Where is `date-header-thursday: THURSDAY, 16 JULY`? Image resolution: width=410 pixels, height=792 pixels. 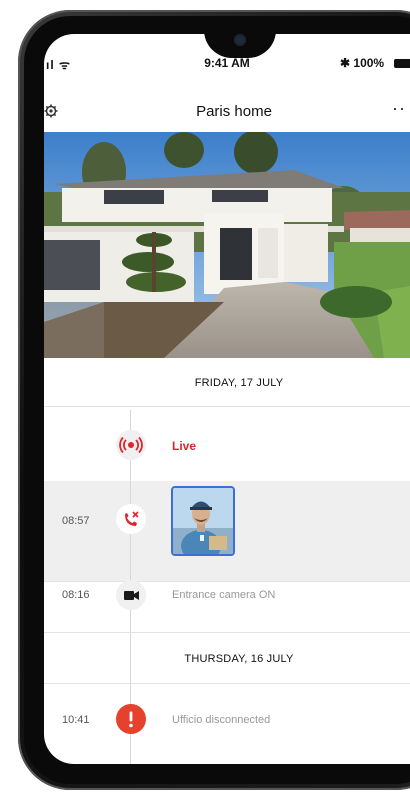 date-header-thursday: THURSDAY, 16 JULY is located at coordinates (239, 659).